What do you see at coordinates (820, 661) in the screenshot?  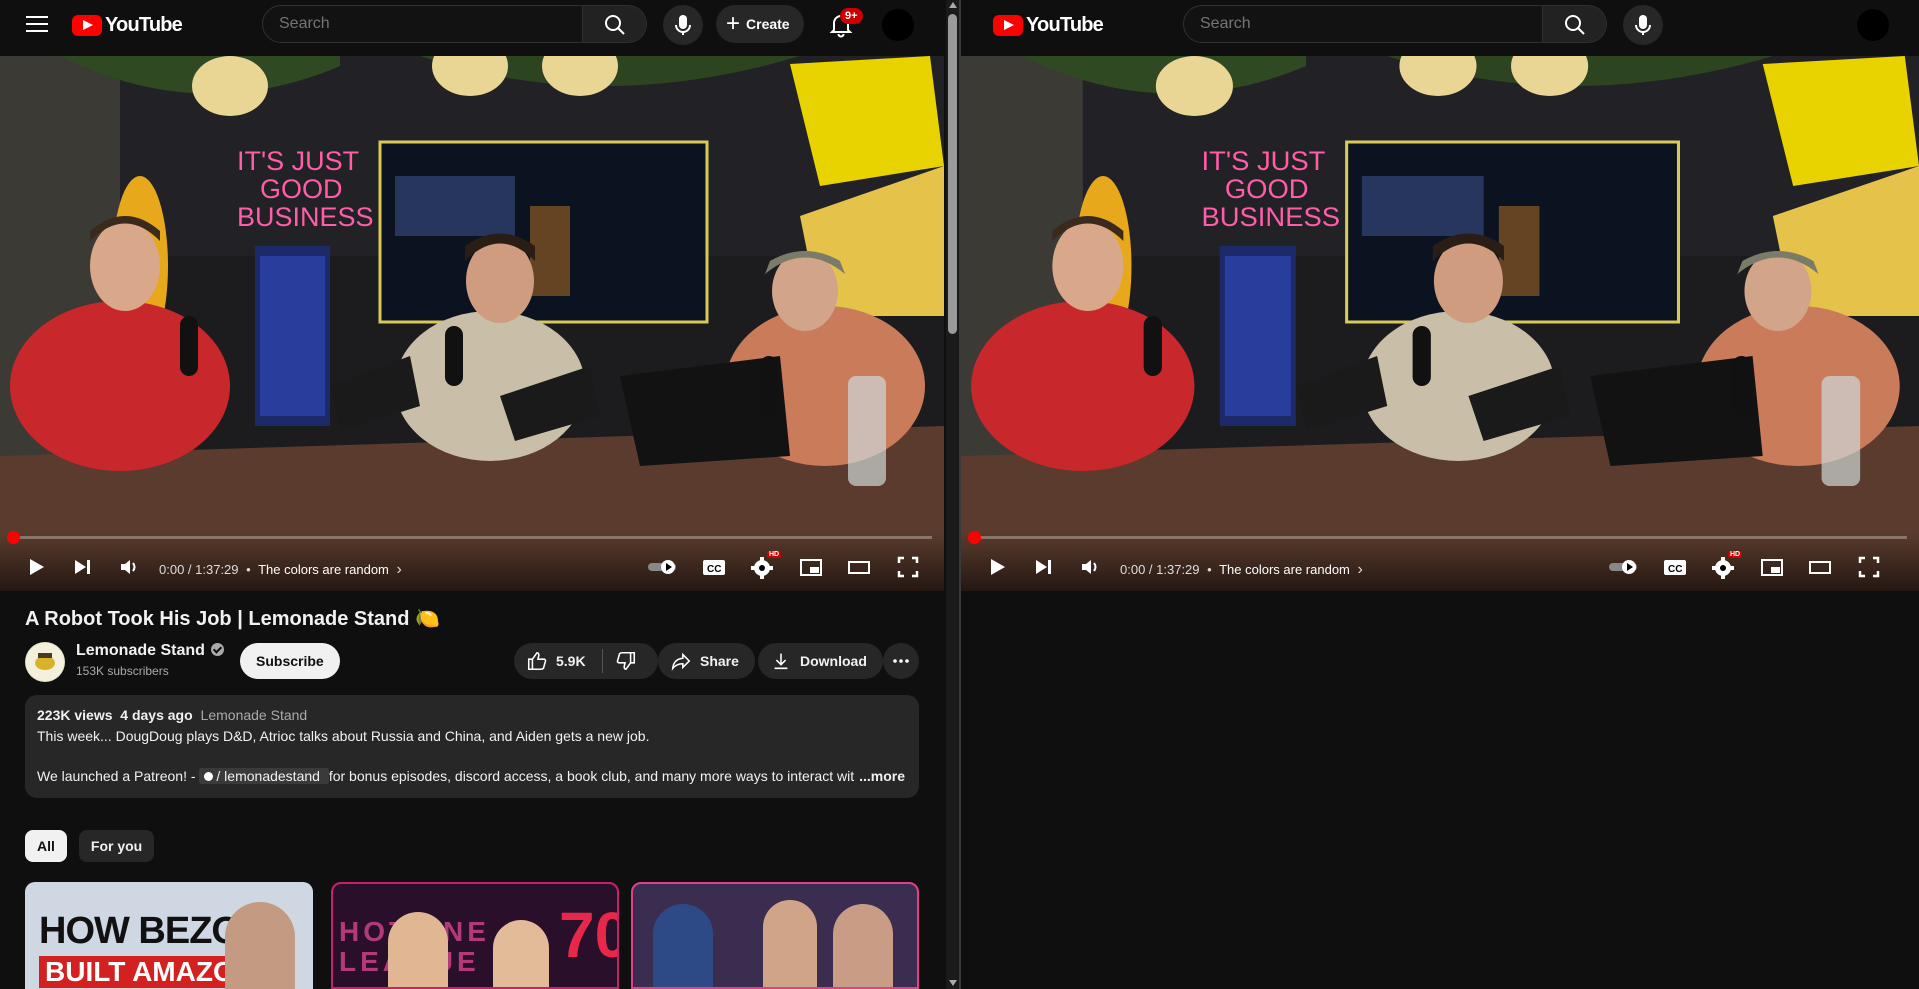 I see `download-button: Download` at bounding box center [820, 661].